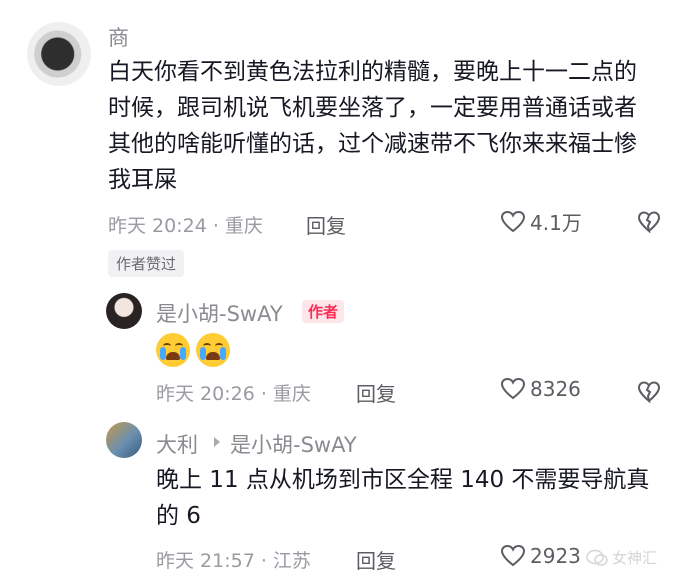 The width and height of the screenshot is (690, 582). Describe the element at coordinates (556, 223) in the screenshot. I see `like-count: 4.1万` at that location.